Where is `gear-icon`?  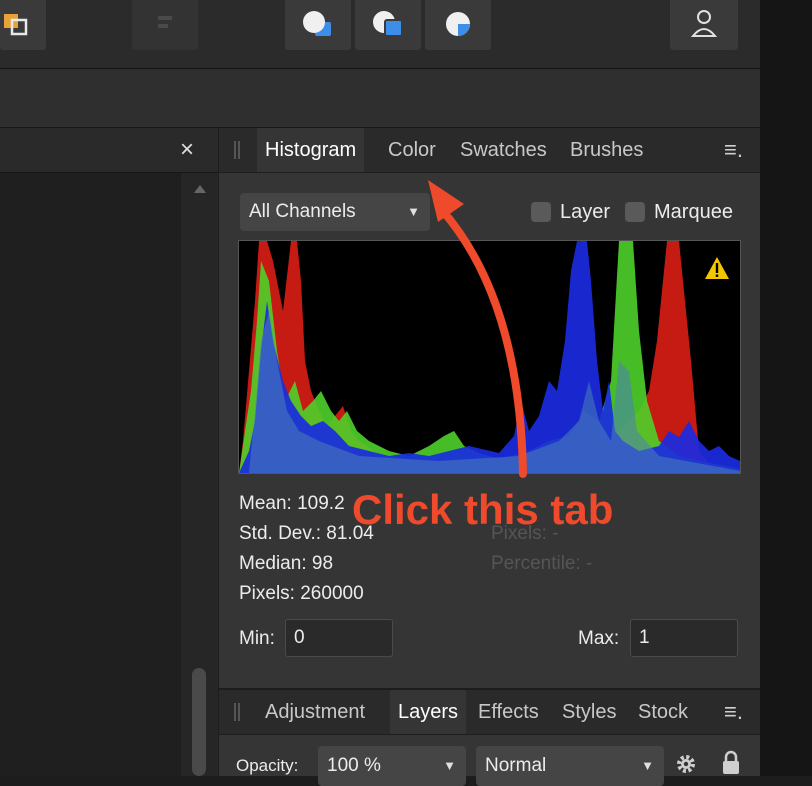
gear-icon is located at coordinates (686, 764).